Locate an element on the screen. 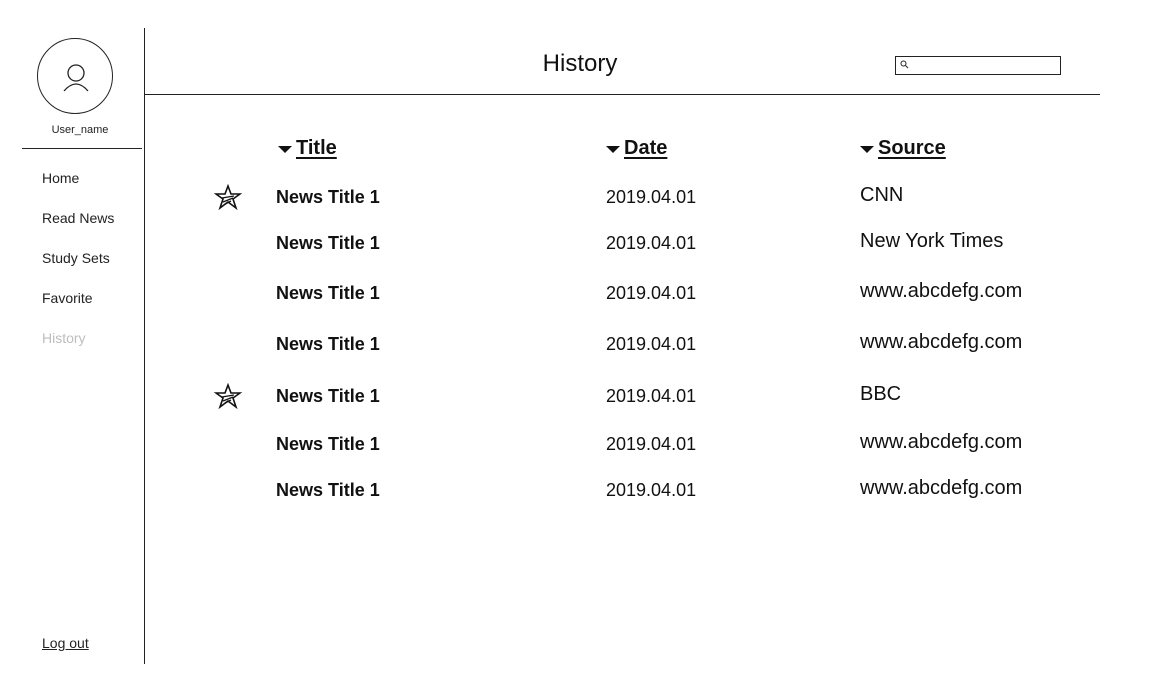 The width and height of the screenshot is (1152, 700). table-row: News Title 1 2019.04.01 BBC is located at coordinates (640, 398).